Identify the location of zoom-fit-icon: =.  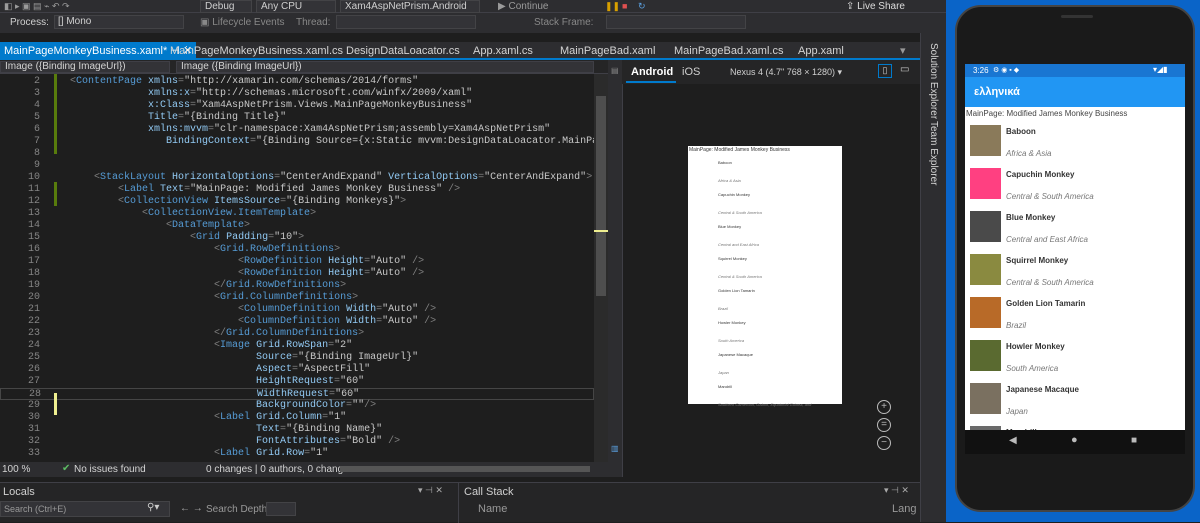
(884, 425).